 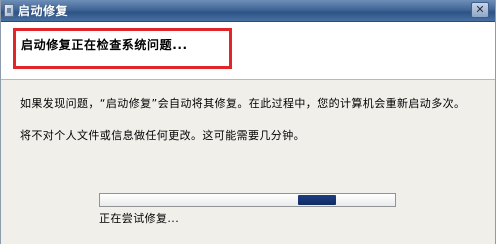 What do you see at coordinates (248, 11) in the screenshot?
I see `title-bar: 启动修复 ✕` at bounding box center [248, 11].